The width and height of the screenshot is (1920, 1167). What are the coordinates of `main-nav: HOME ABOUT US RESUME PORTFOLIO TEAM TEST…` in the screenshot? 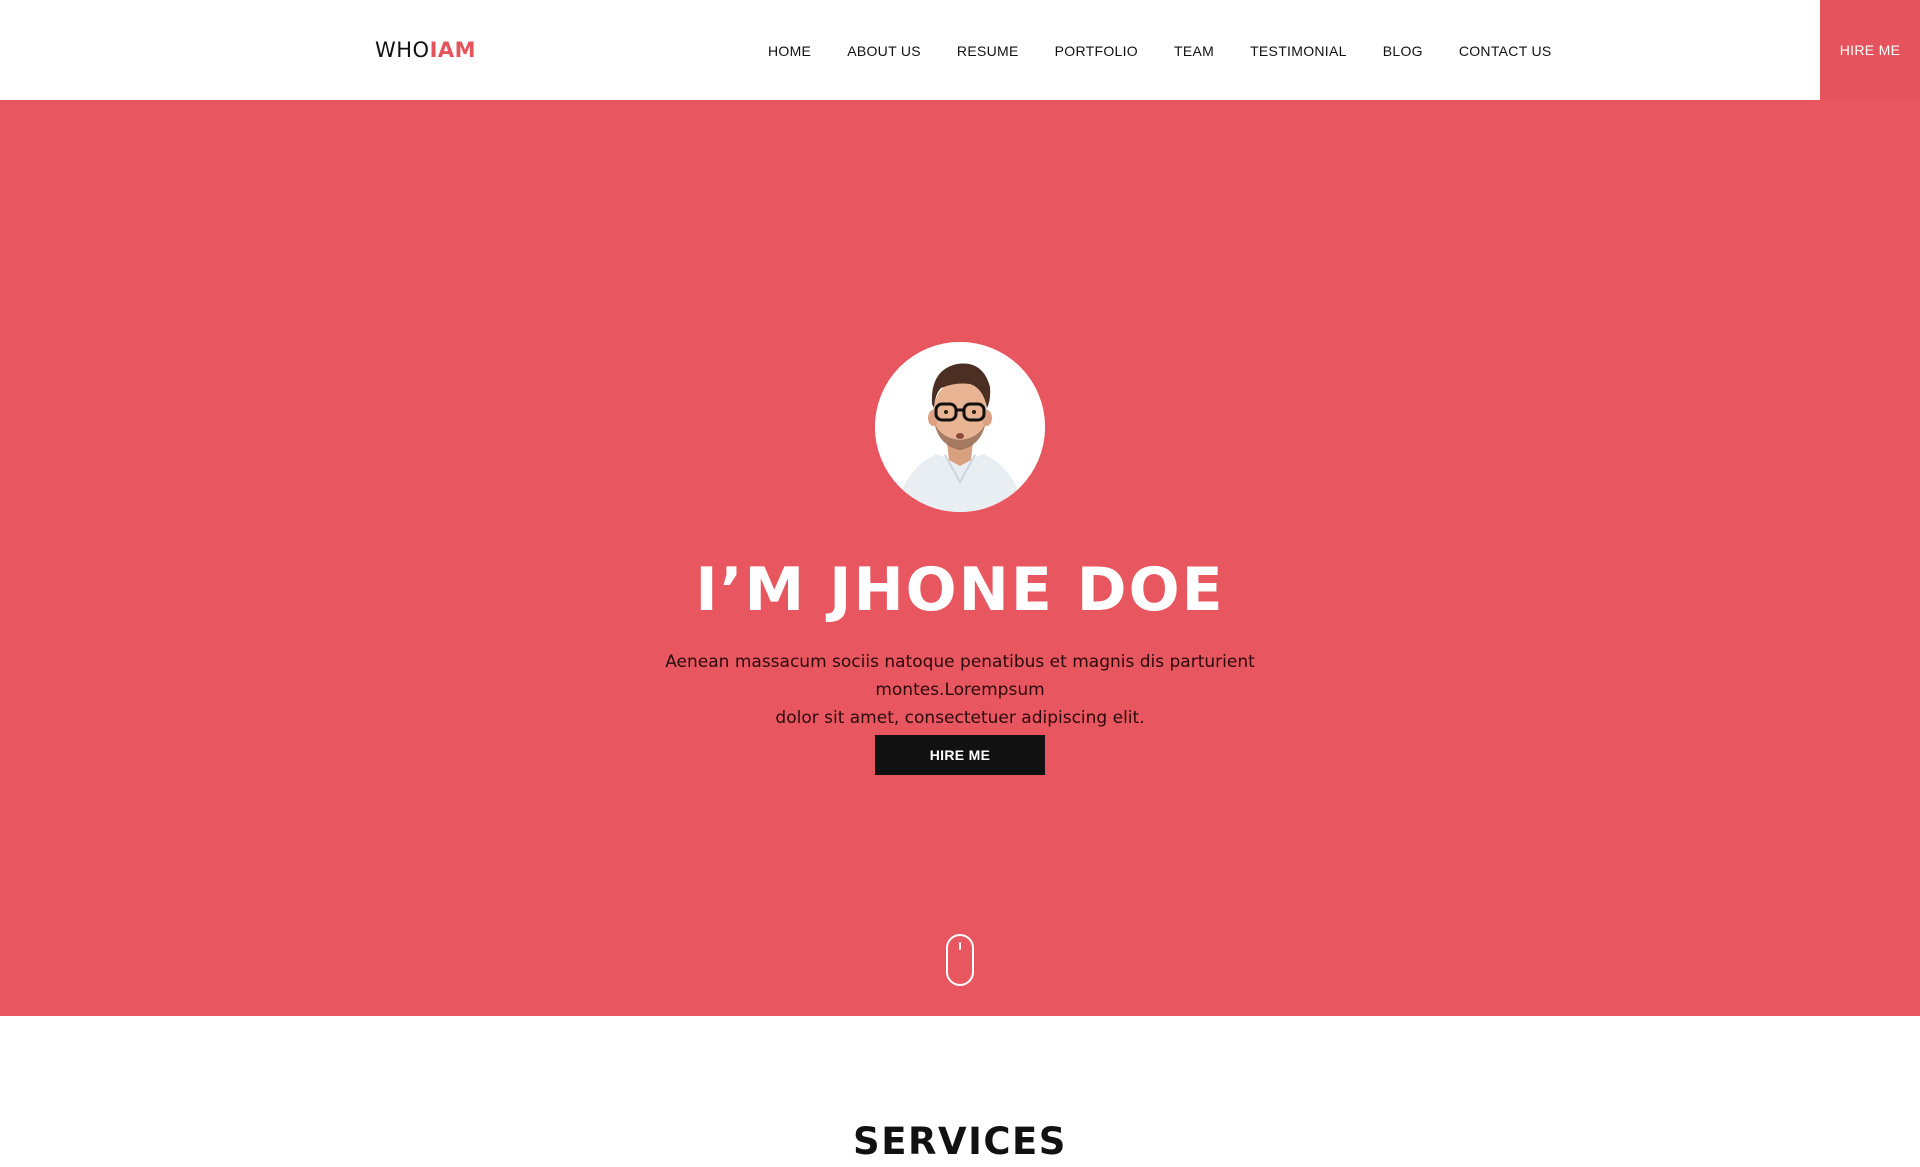 It's located at (1160, 51).